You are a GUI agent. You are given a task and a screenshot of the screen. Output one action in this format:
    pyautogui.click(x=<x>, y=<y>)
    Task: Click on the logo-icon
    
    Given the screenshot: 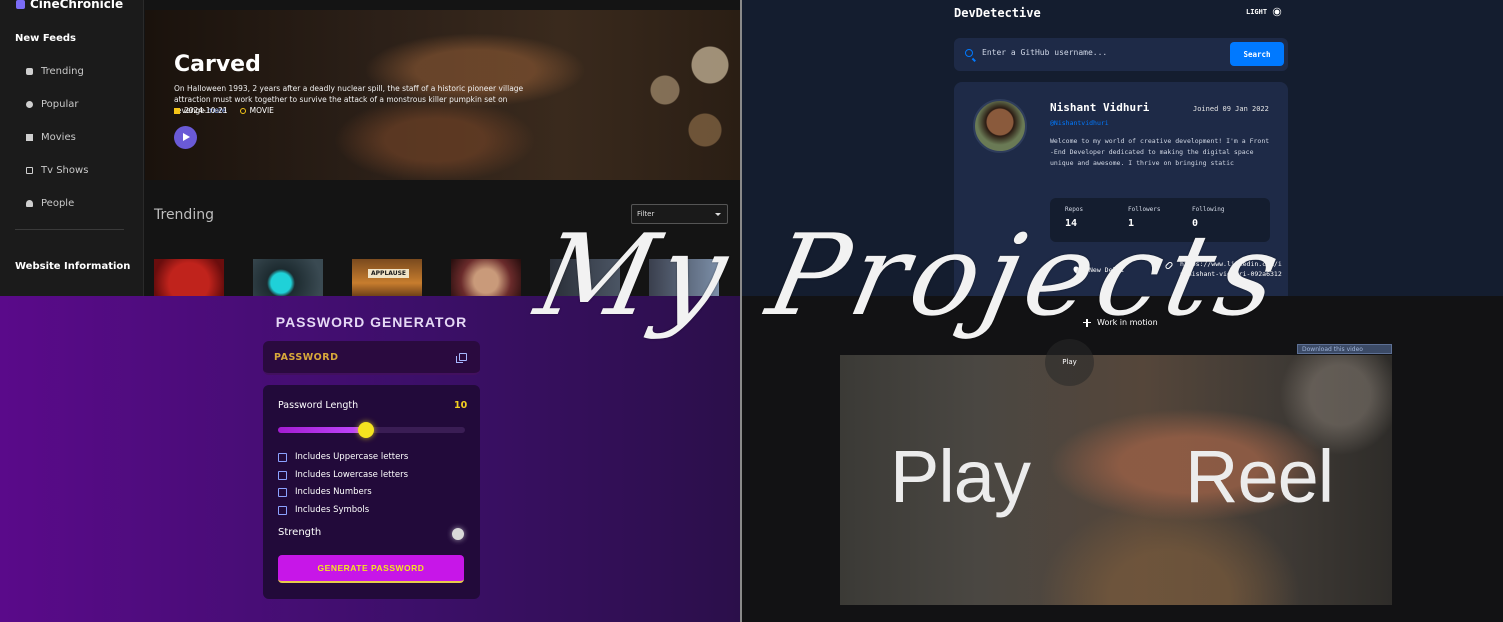 What is the action you would take?
    pyautogui.click(x=20, y=4)
    